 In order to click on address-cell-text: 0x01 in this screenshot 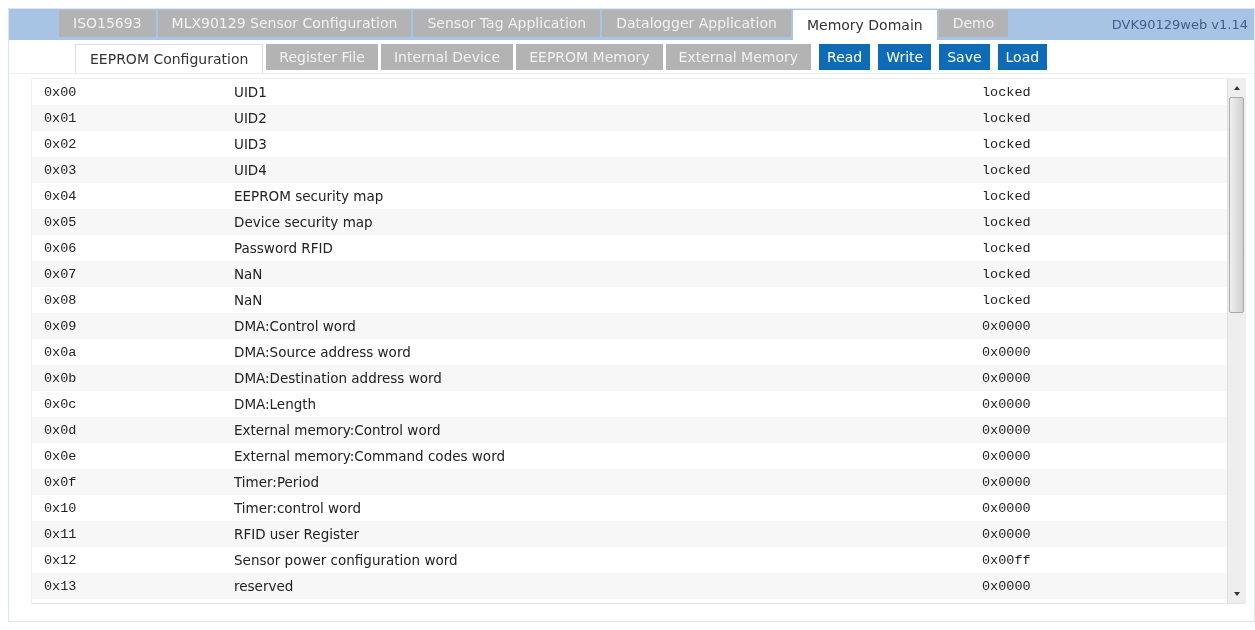, I will do `click(60, 118)`.